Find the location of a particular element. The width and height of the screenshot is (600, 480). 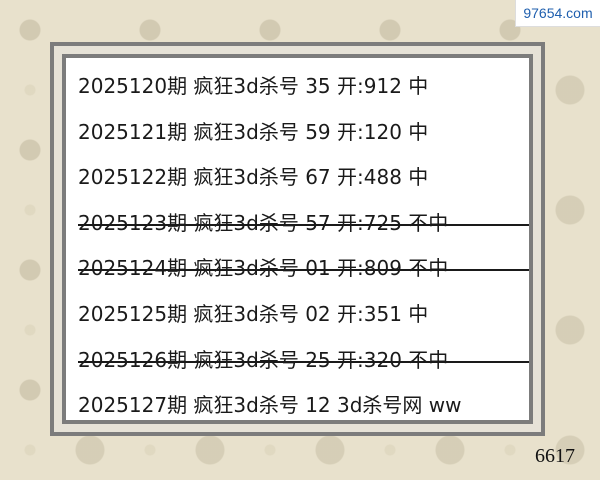

row-text: 2025122期 疯狂3d杀号 67 开:488 中 is located at coordinates (253, 177).